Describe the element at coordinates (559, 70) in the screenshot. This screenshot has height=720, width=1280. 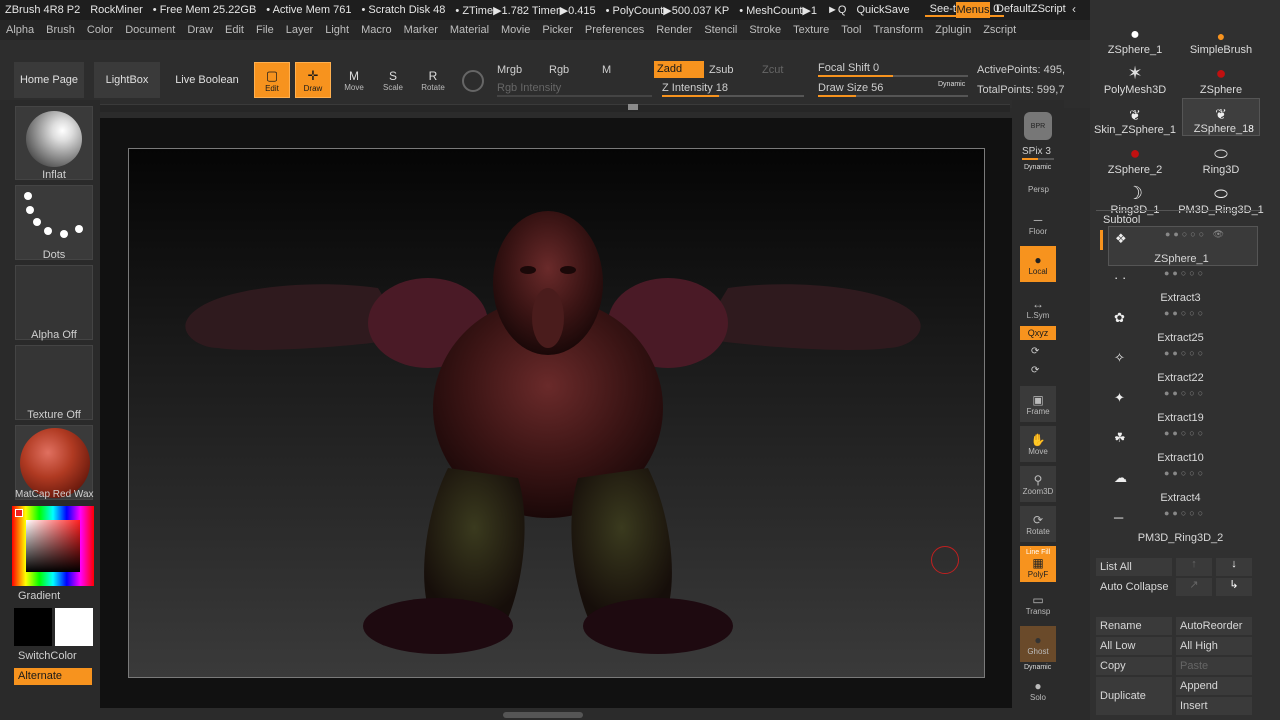
I see `rgb-button: Rgb` at that location.